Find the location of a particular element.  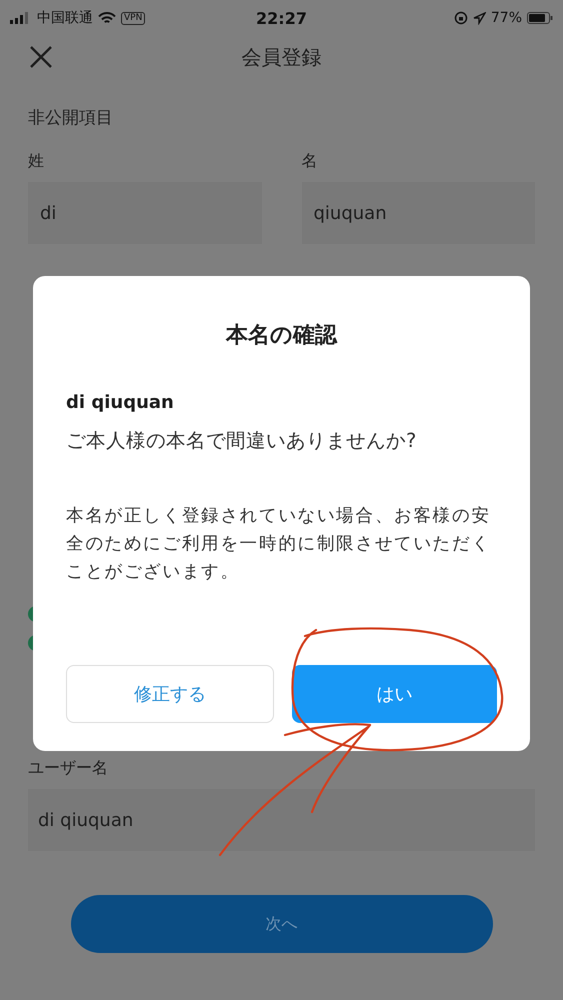

real-name: di qiuquan is located at coordinates (120, 402).